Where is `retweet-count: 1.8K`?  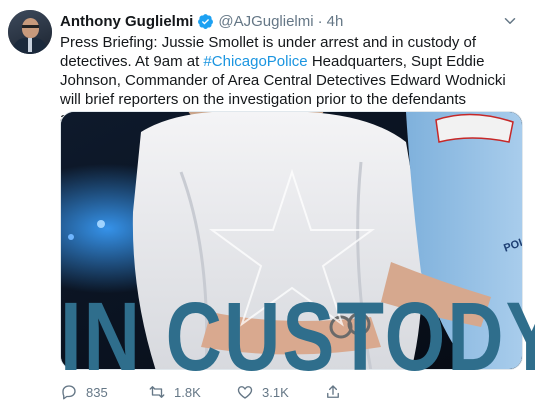 retweet-count: 1.8K is located at coordinates (187, 392).